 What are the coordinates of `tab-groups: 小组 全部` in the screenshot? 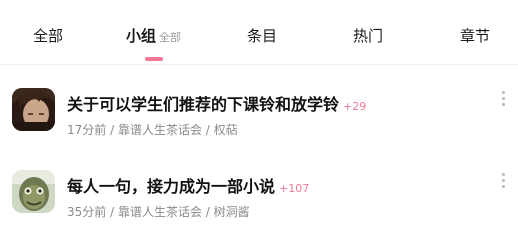 It's located at (153, 37).